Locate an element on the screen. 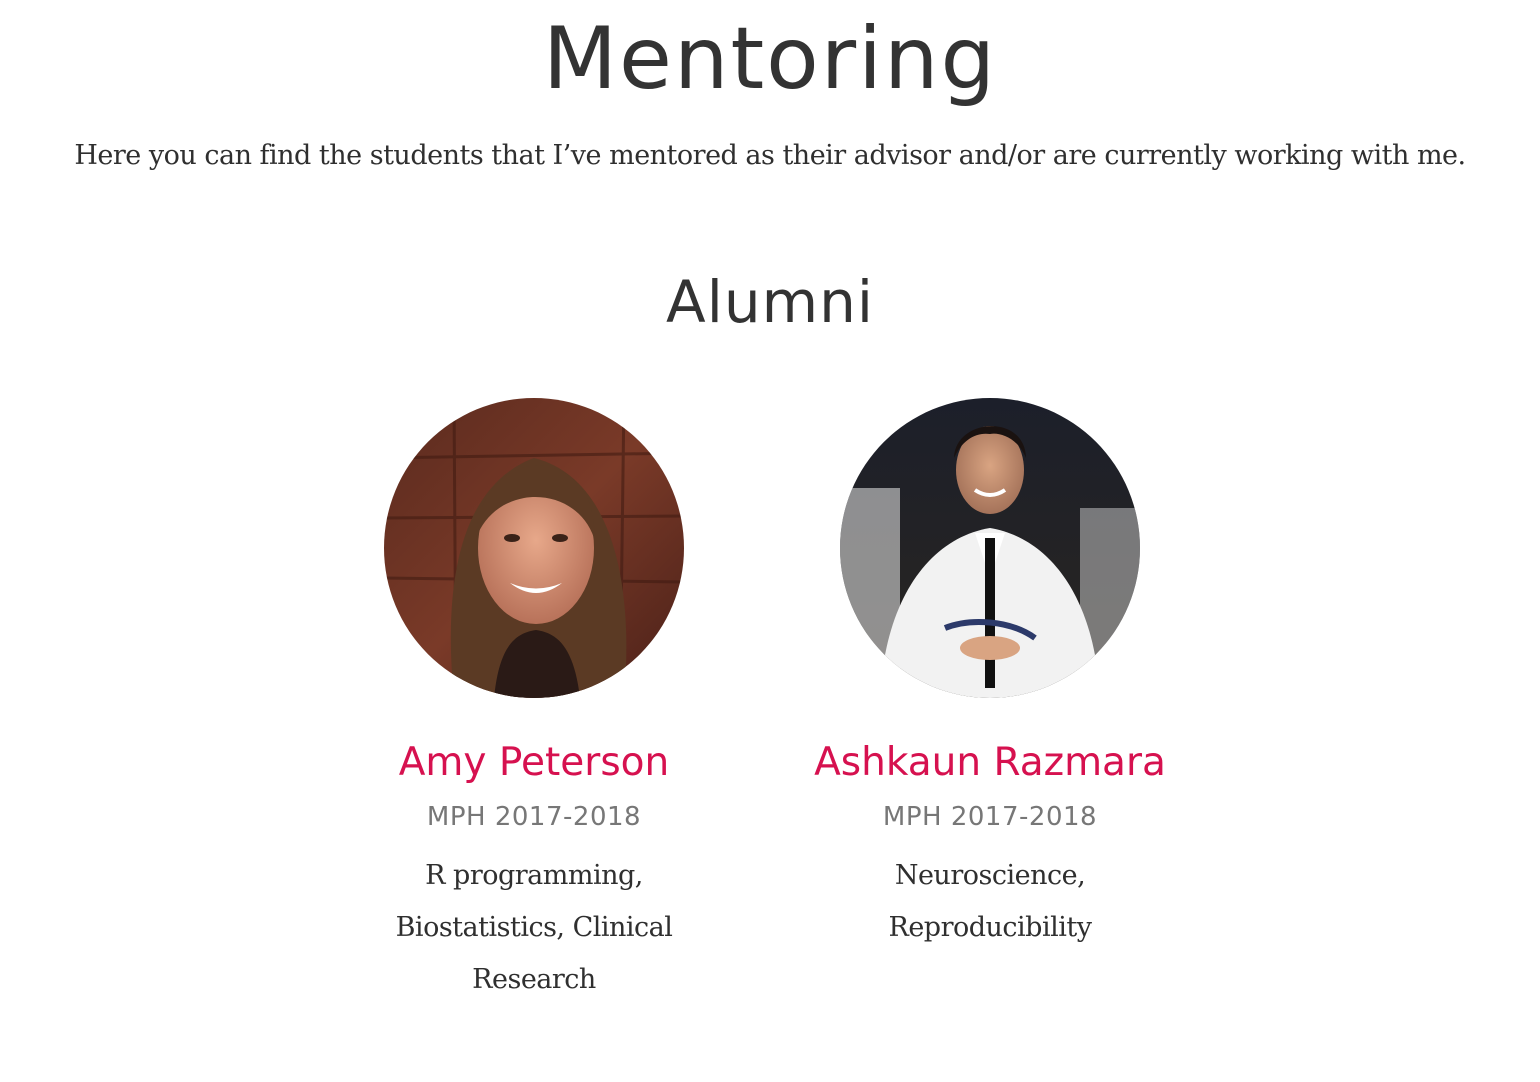 Image resolution: width=1540 pixels, height=1082 pixels. alumni-name-link: Ashkaun Razmara is located at coordinates (990, 763).